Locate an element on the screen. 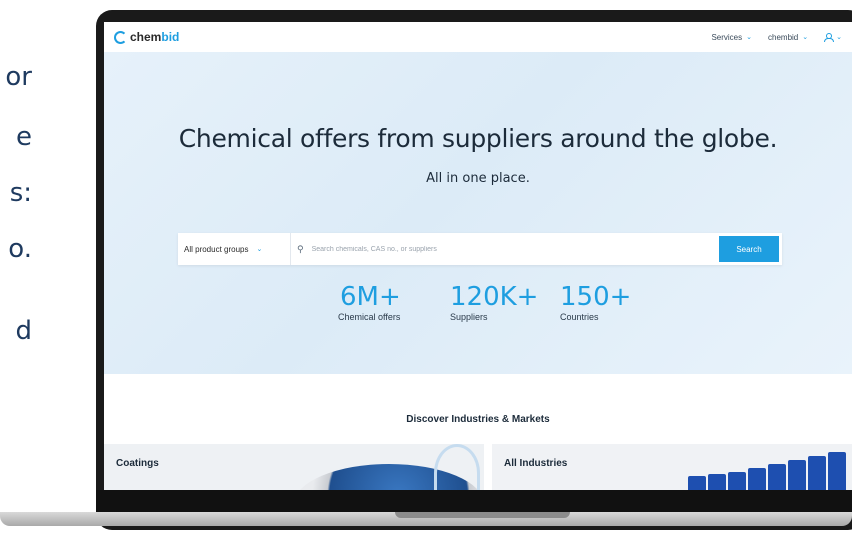  search-bar: All product groups ⌄ ⚲ Search is located at coordinates (480, 249).